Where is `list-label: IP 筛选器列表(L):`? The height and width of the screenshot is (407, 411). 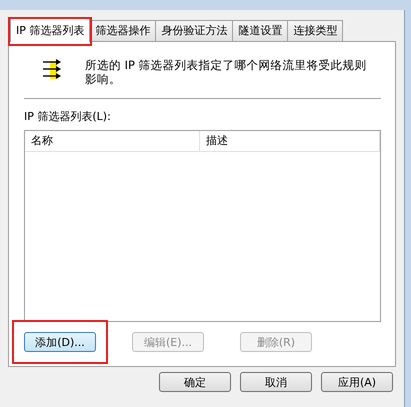
list-label: IP 筛选器列表(L): is located at coordinates (68, 116).